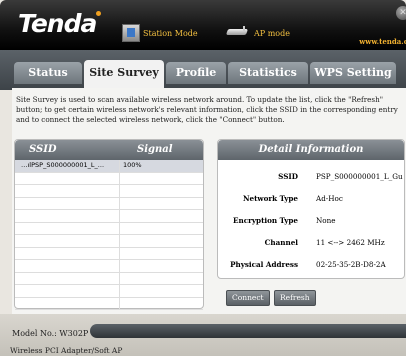  I want to click on tab-wps-setting: WPS Setting, so click(353, 73).